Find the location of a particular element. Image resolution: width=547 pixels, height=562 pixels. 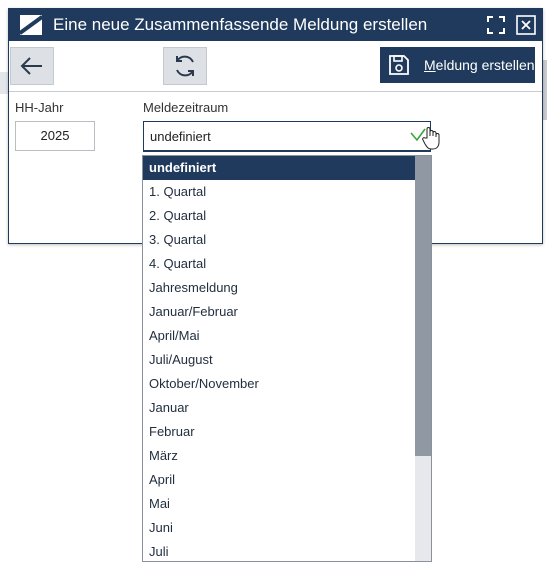

refresh-icon is located at coordinates (185, 66).